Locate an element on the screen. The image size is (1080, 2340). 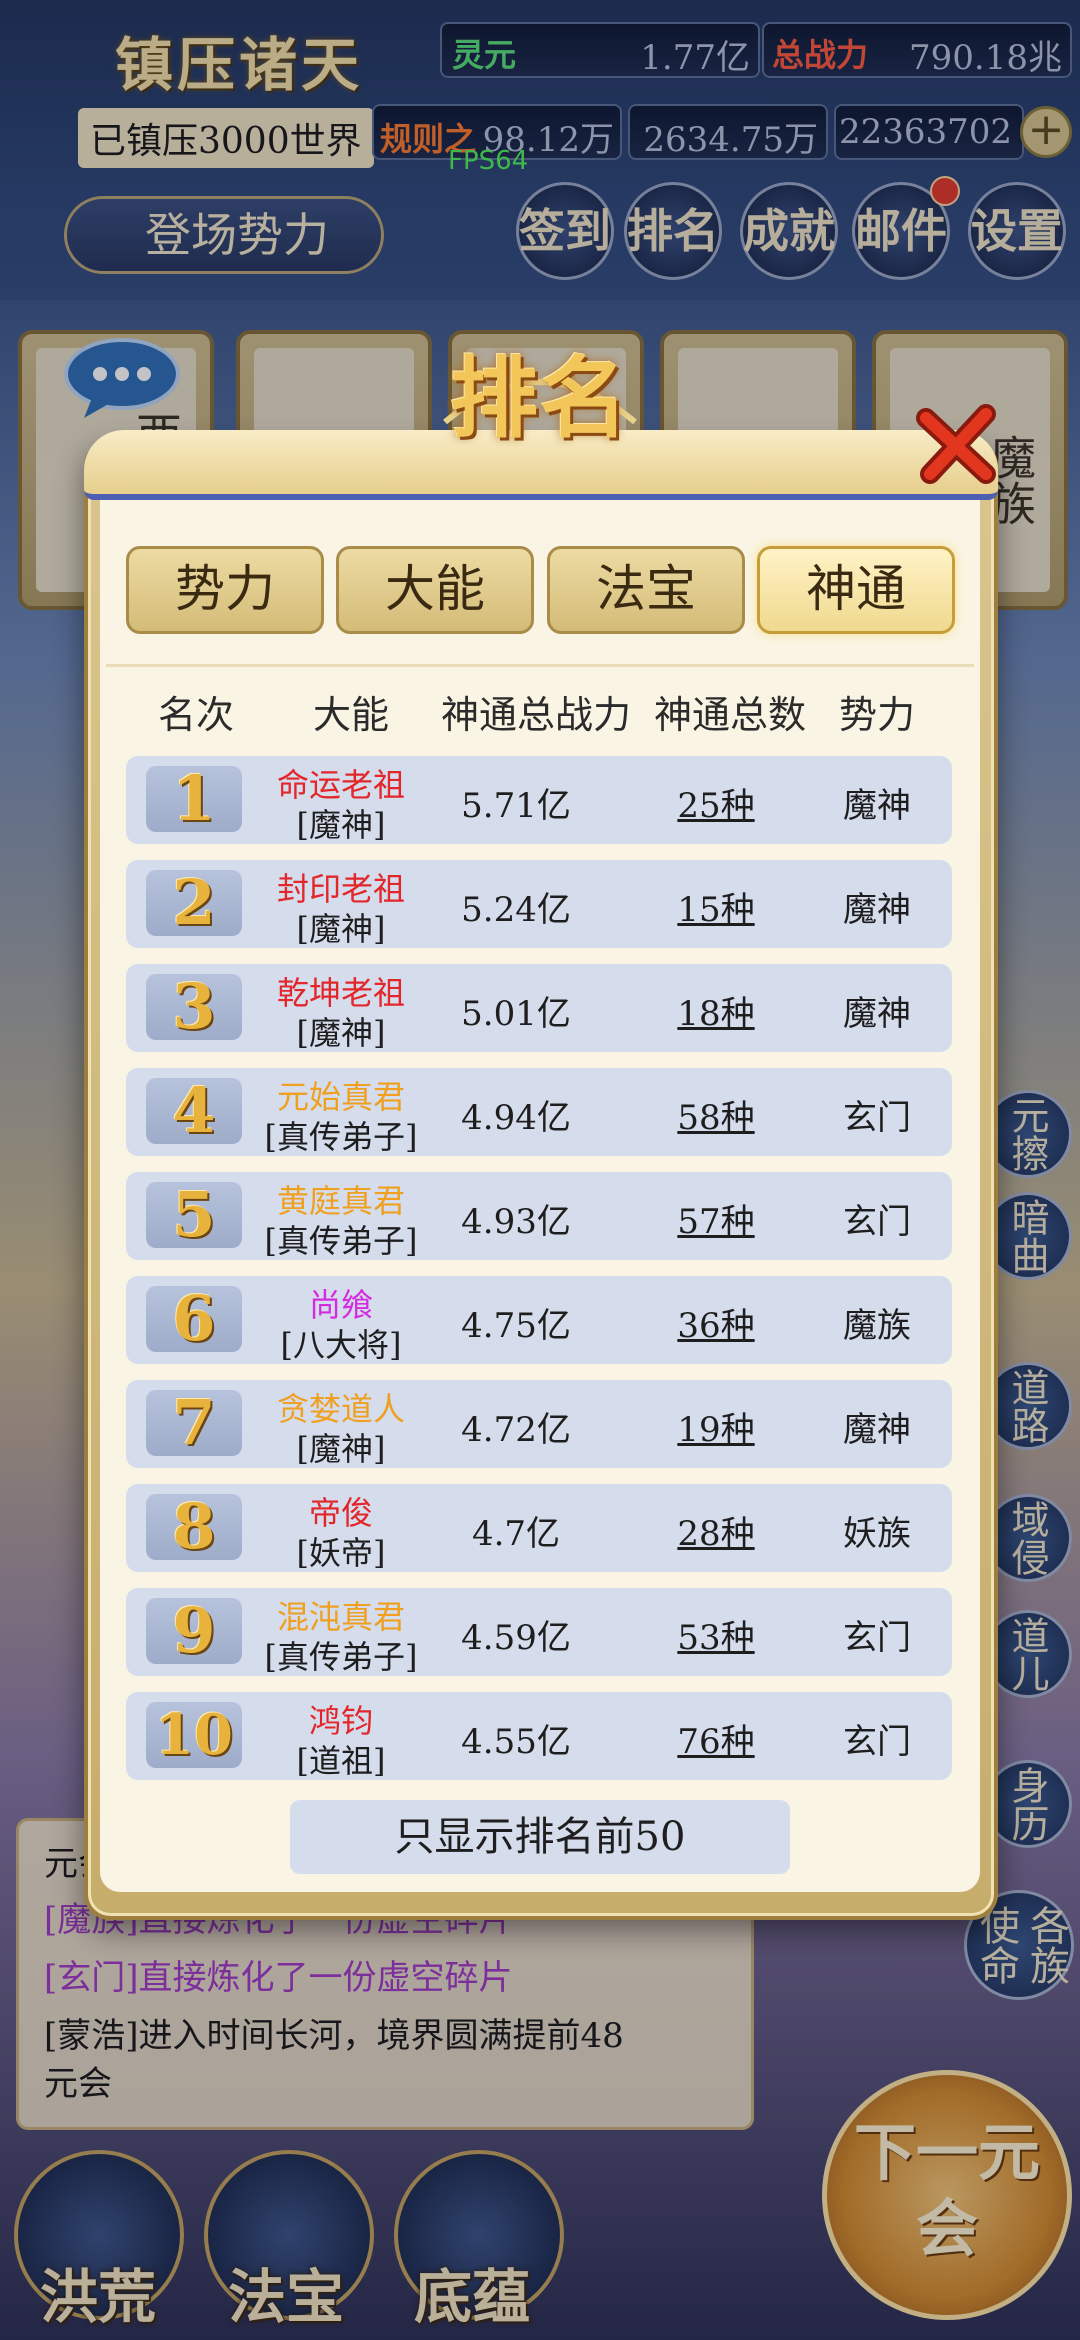
tab-faction: 势力 is located at coordinates (225, 590).